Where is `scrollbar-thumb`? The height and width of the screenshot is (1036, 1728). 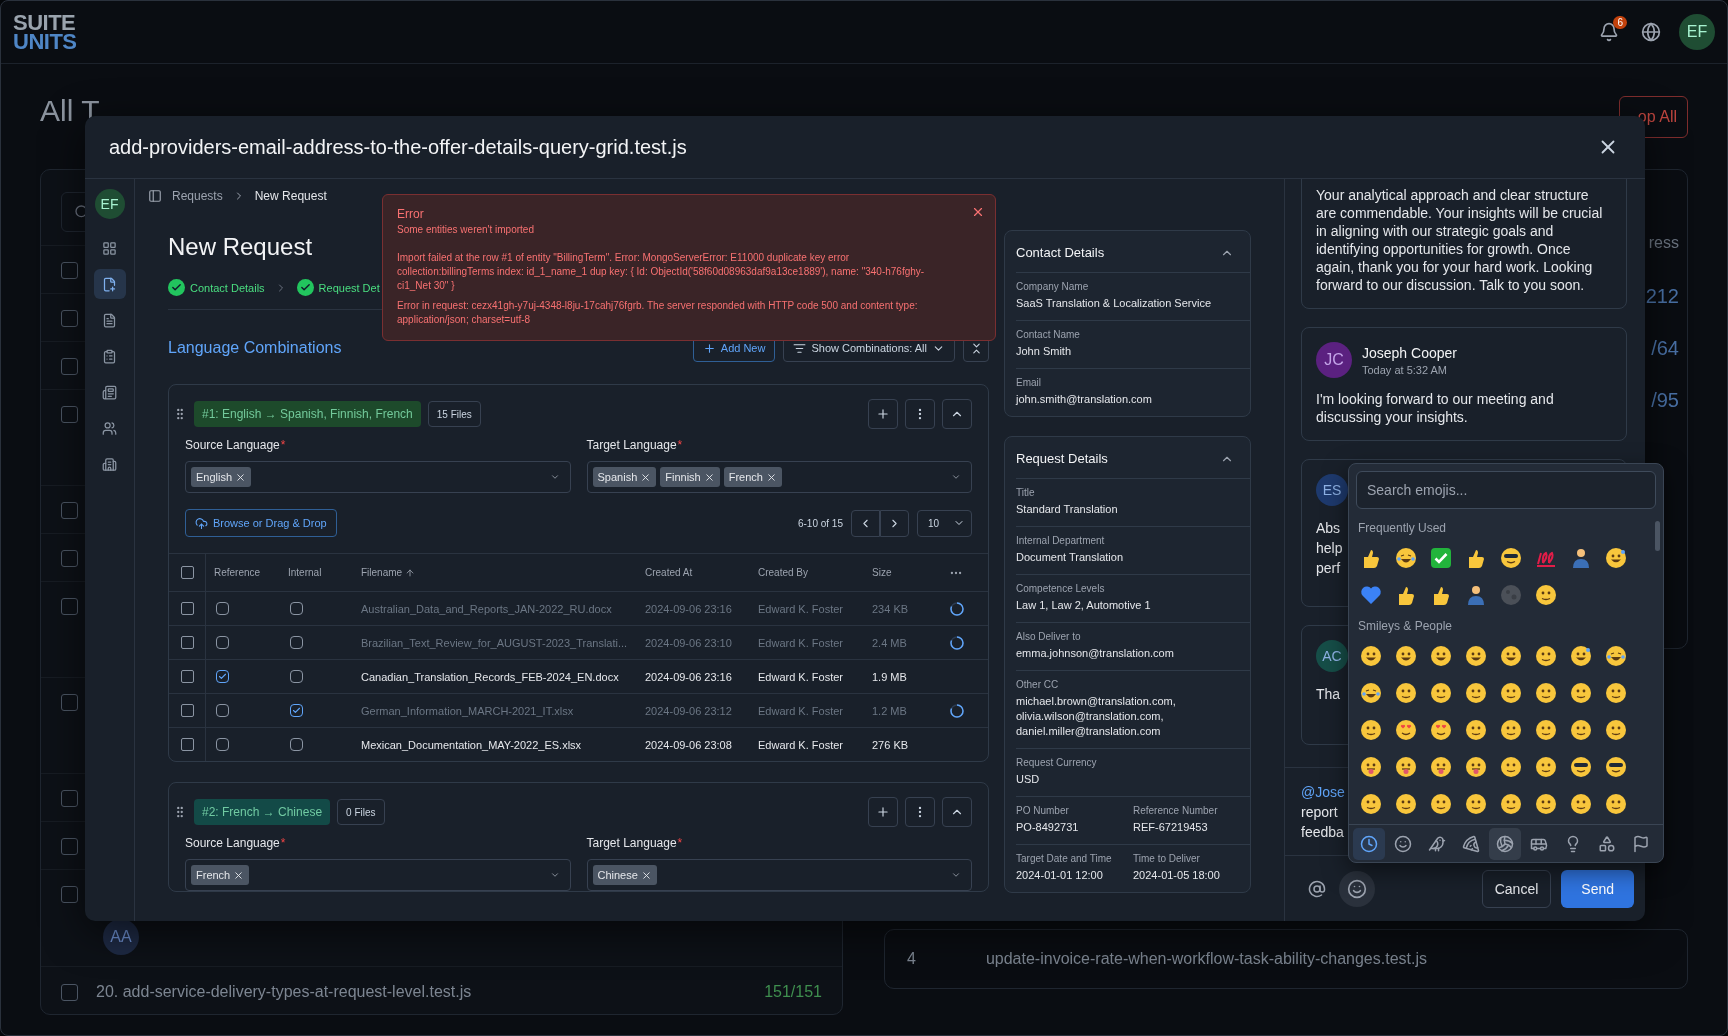 scrollbar-thumb is located at coordinates (1657, 536).